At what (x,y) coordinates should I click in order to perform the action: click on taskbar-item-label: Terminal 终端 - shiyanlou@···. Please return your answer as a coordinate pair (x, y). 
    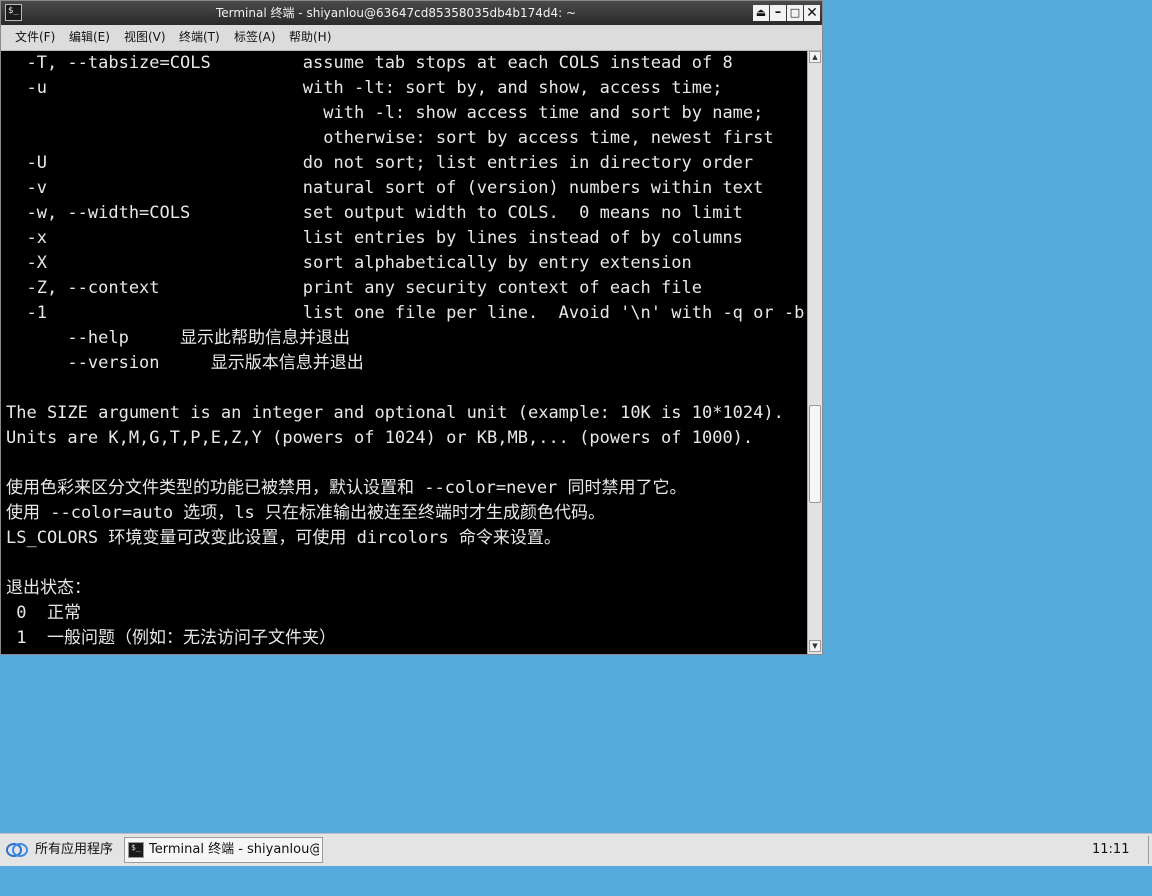
    Looking at the image, I should click on (234, 849).